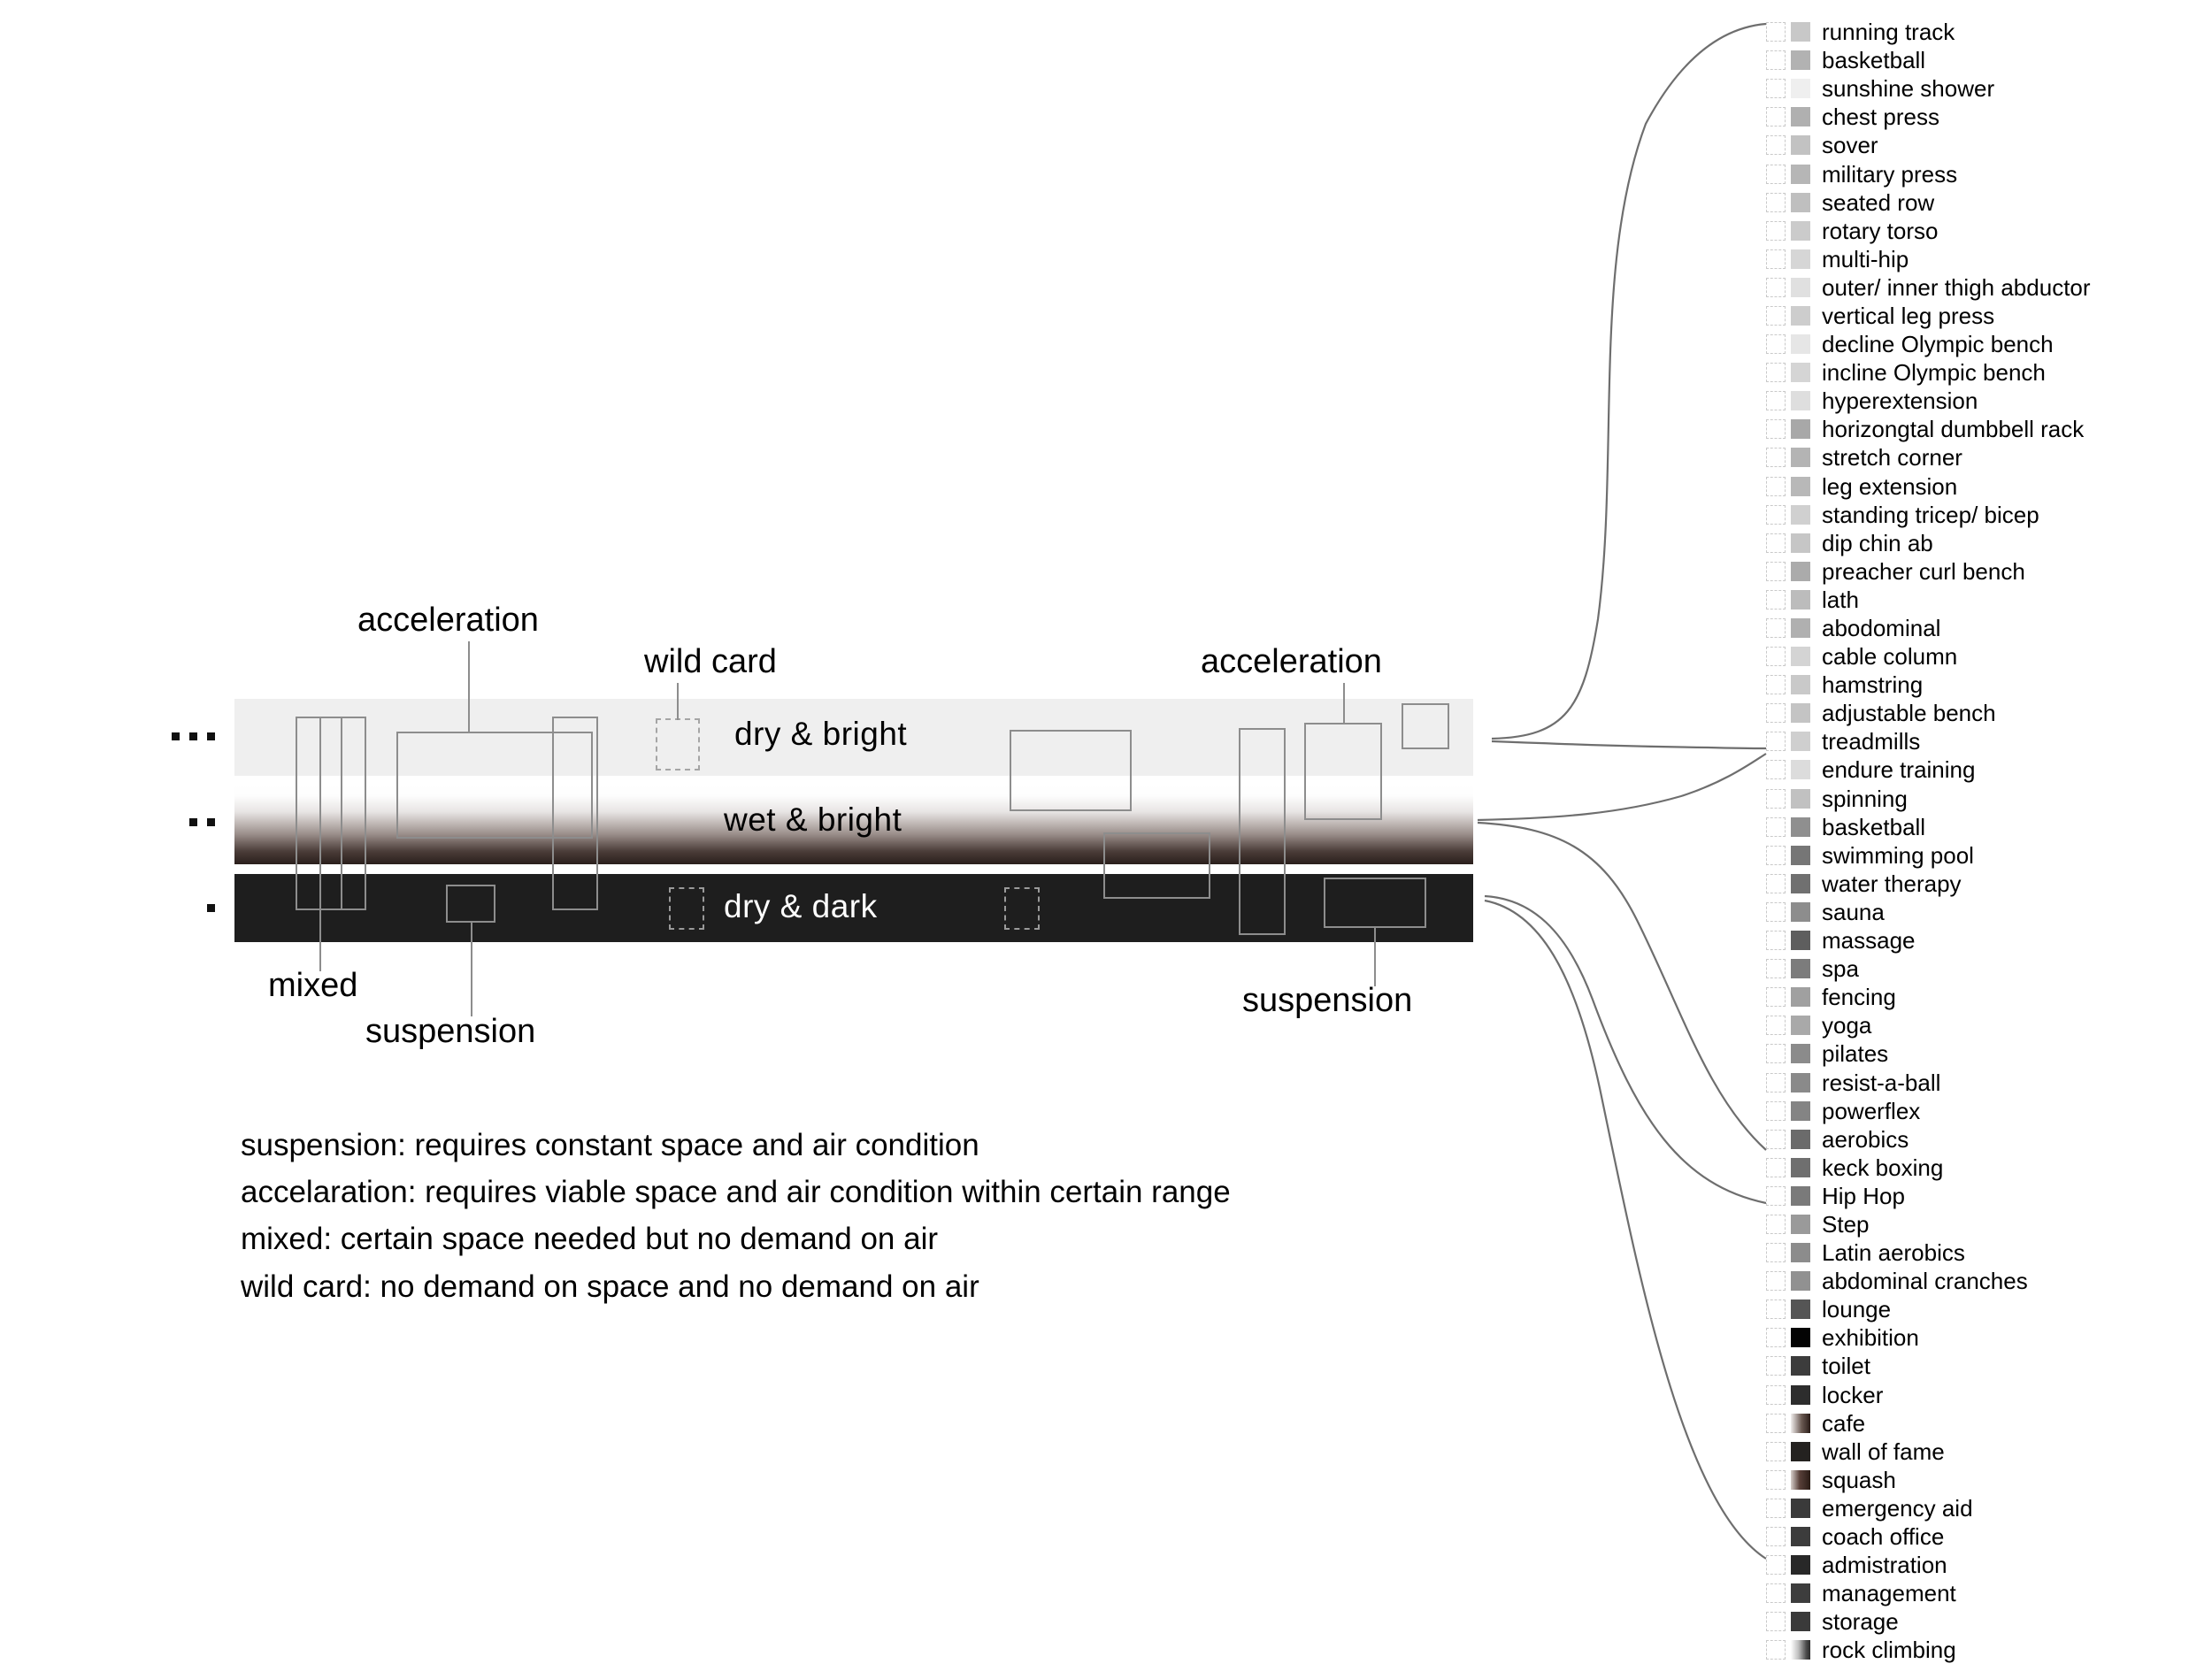  I want to click on list-item: lath, so click(1987, 600).